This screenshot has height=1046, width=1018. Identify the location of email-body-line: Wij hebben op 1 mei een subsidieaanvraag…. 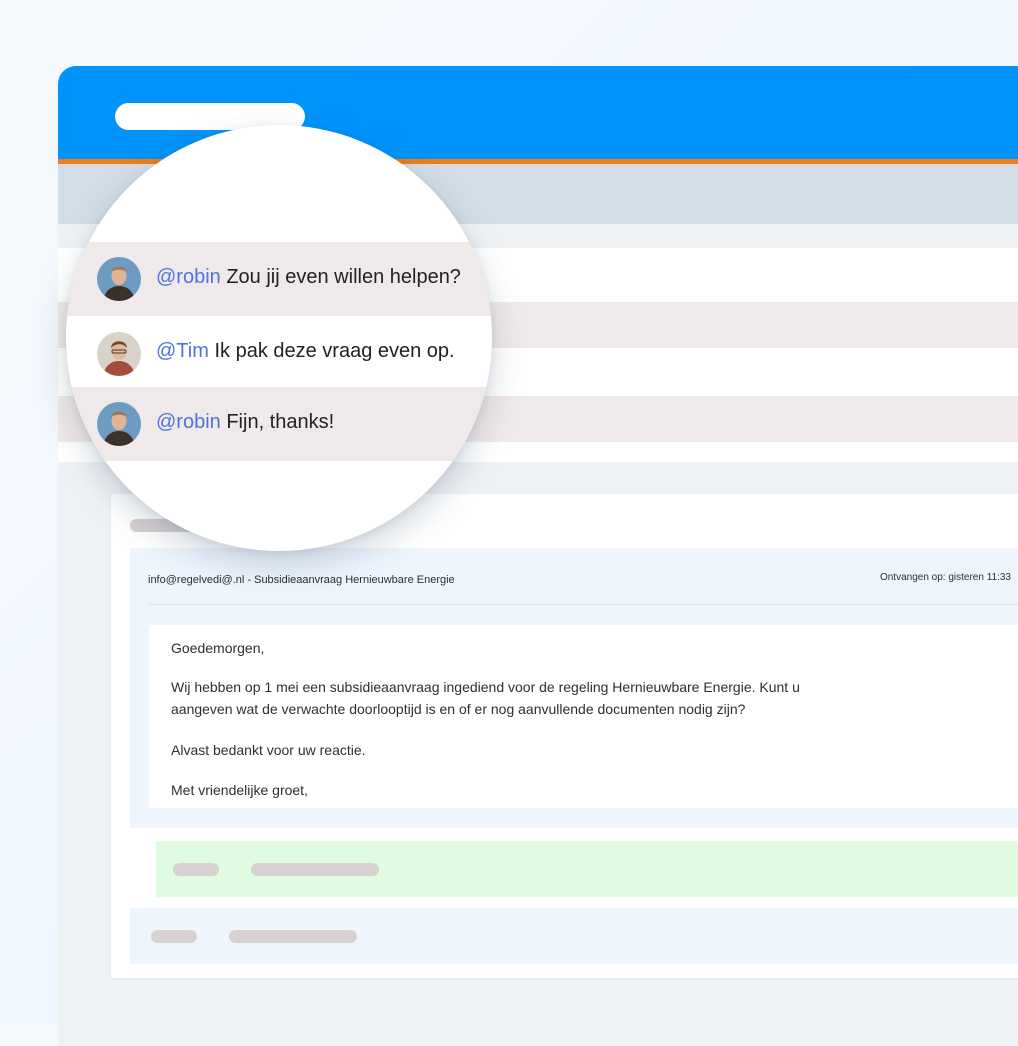
(485, 687).